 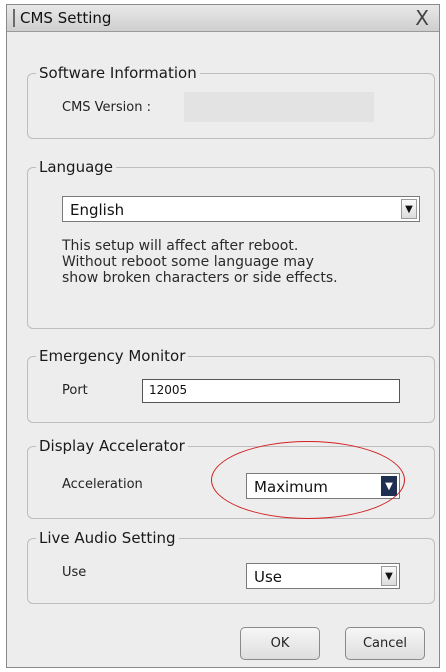 I want to click on language-note-line: This setup will affect after reboot., so click(x=180, y=246).